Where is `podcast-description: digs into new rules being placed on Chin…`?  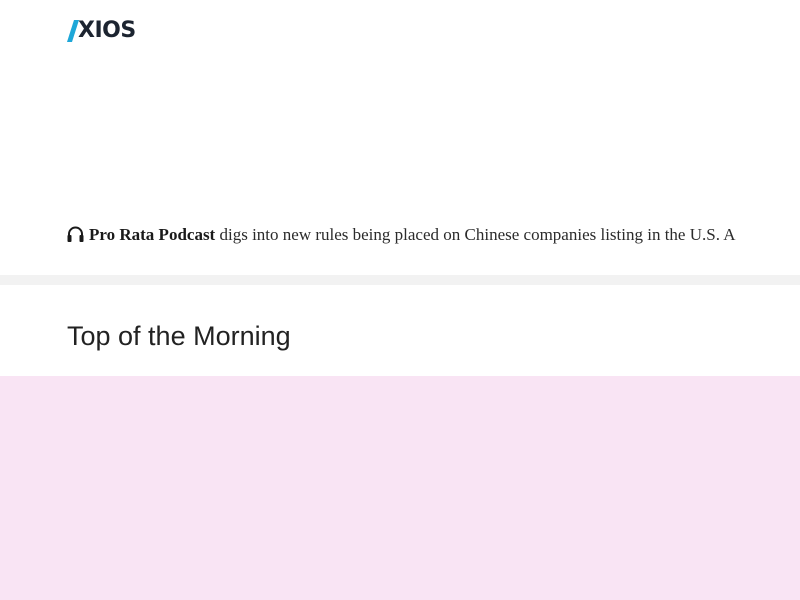 podcast-description: digs into new rules being placed on Chin… is located at coordinates (475, 234).